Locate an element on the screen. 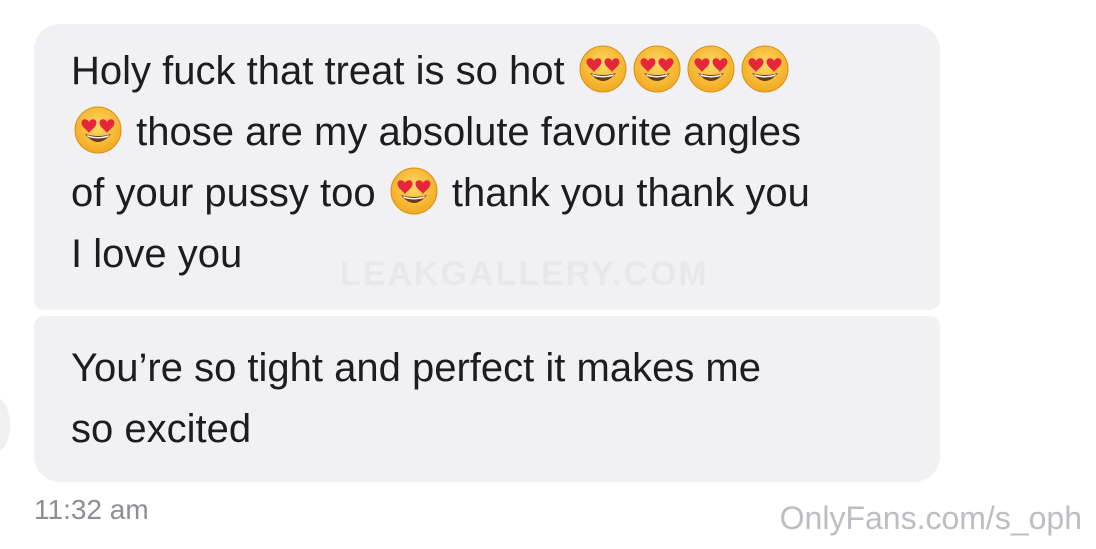  message-line: Holy fuck that treat is so hot is located at coordinates (487, 71).